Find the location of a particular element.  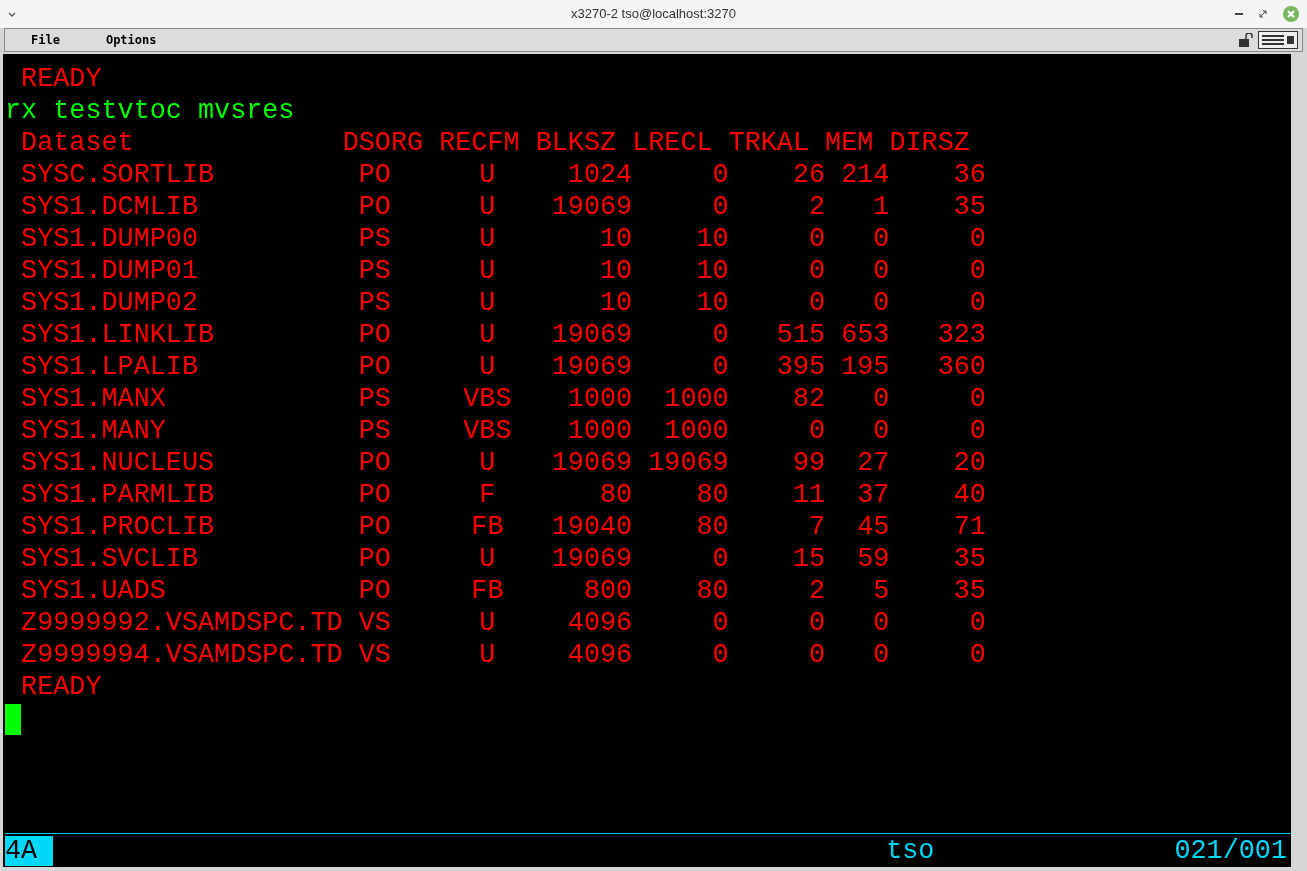

table-cell: 36 is located at coordinates (969, 175).